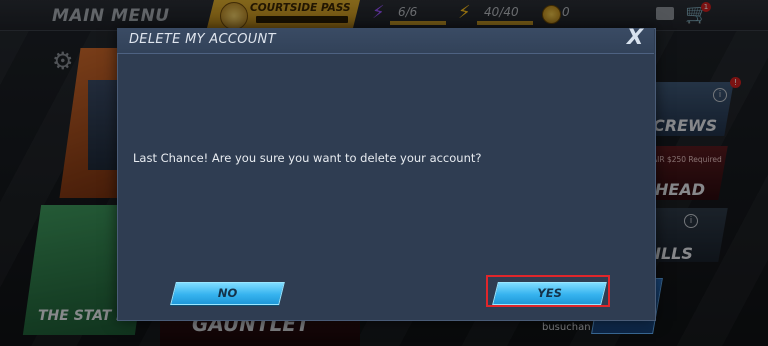 This screenshot has height=346, width=768. Describe the element at coordinates (548, 291) in the screenshot. I see `yes-button-highlight` at that location.